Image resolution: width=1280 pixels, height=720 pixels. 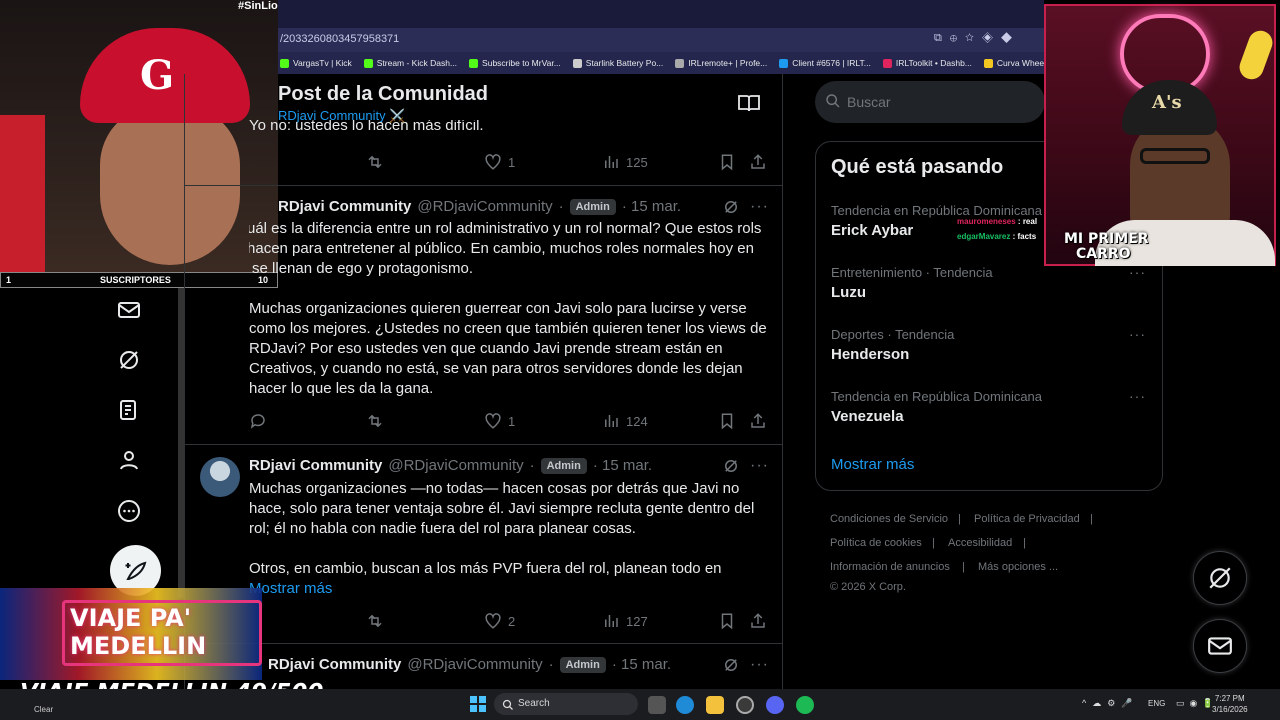 What do you see at coordinates (135, 570) in the screenshot?
I see `feather-pen-icon` at bounding box center [135, 570].